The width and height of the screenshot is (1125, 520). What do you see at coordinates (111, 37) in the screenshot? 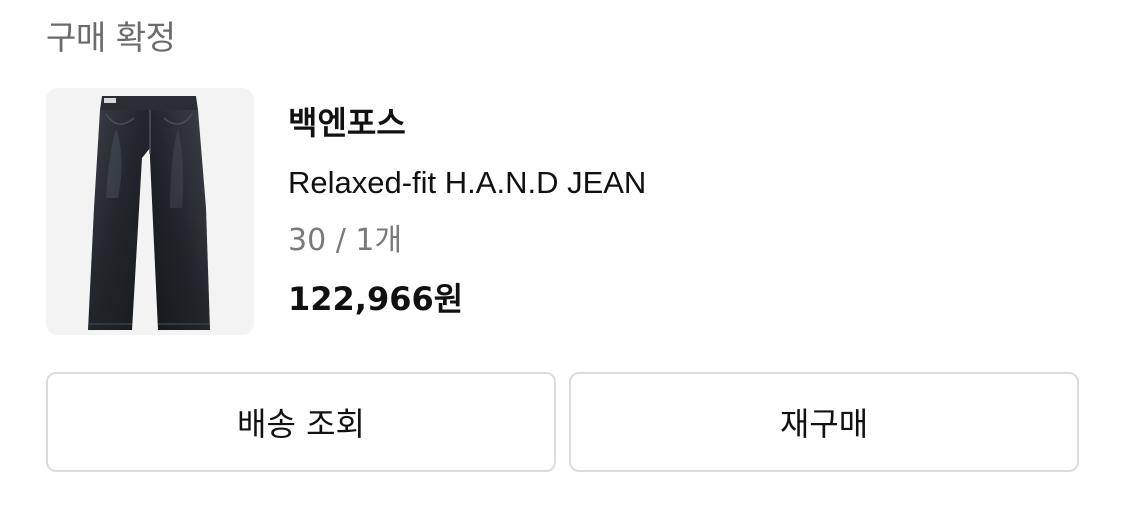
I see `order-status-title: 구매 확정` at bounding box center [111, 37].